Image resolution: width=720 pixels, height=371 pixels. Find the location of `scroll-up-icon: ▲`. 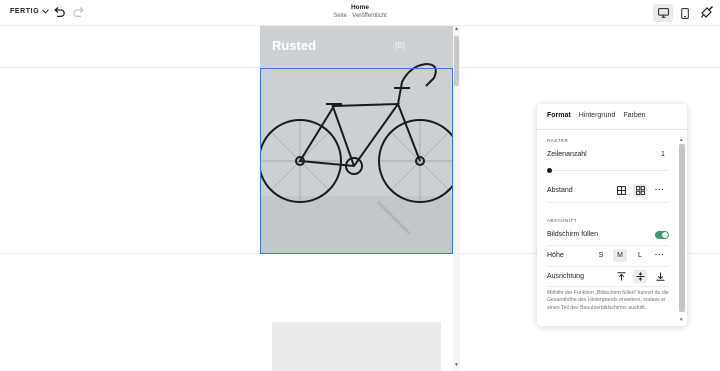

scroll-up-icon: ▲ is located at coordinates (456, 29).